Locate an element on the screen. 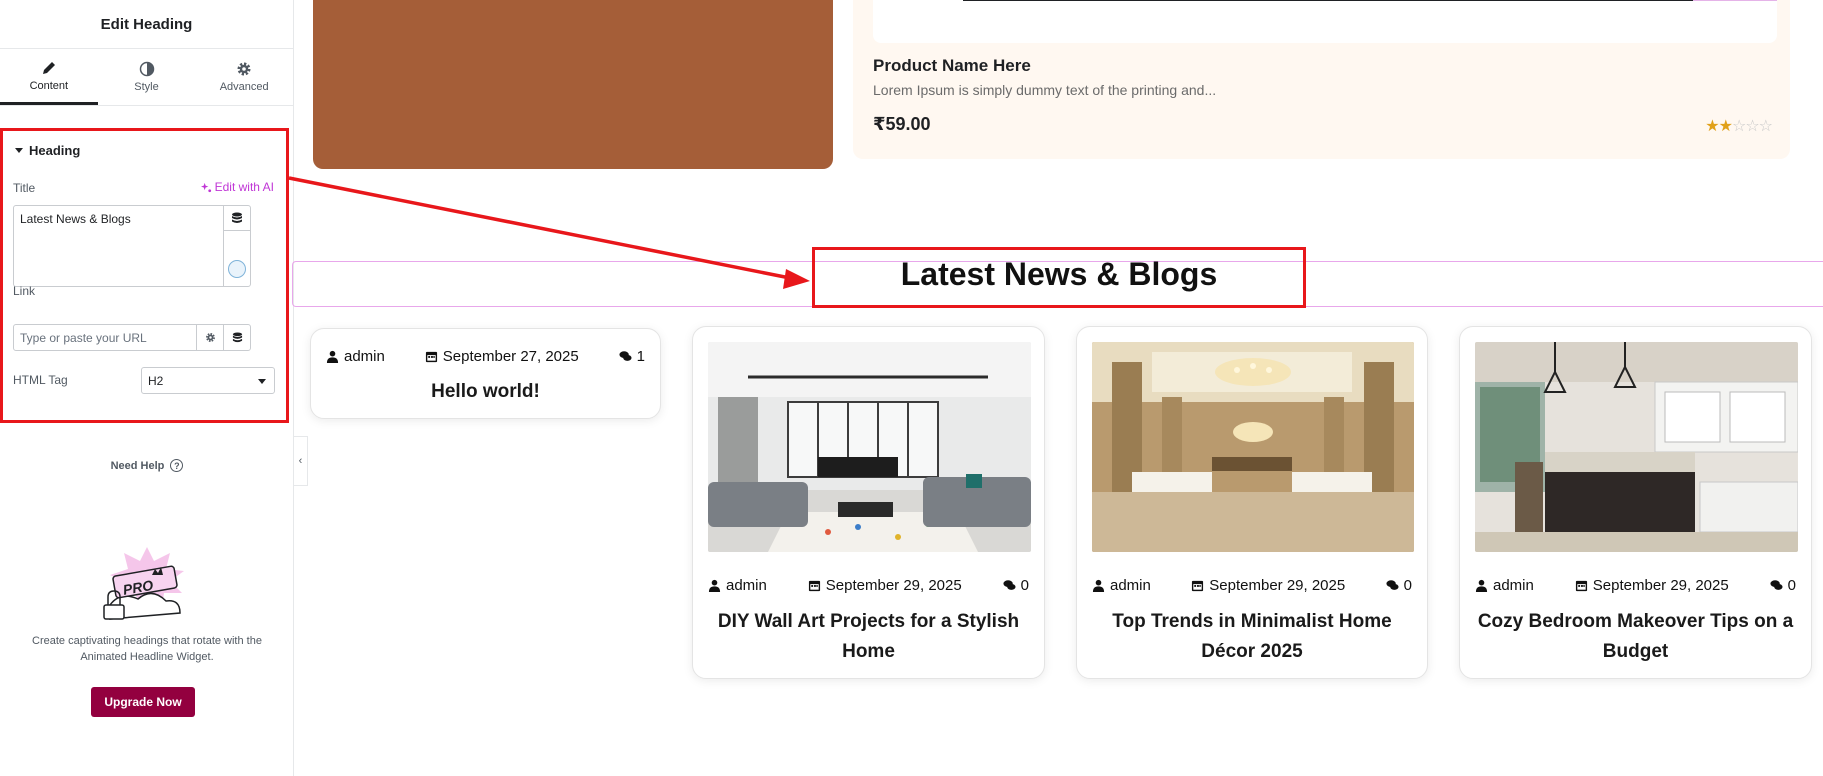 Image resolution: width=1823 pixels, height=776 pixels. pro-promo-illustration: PRO is located at coordinates (143, 583).